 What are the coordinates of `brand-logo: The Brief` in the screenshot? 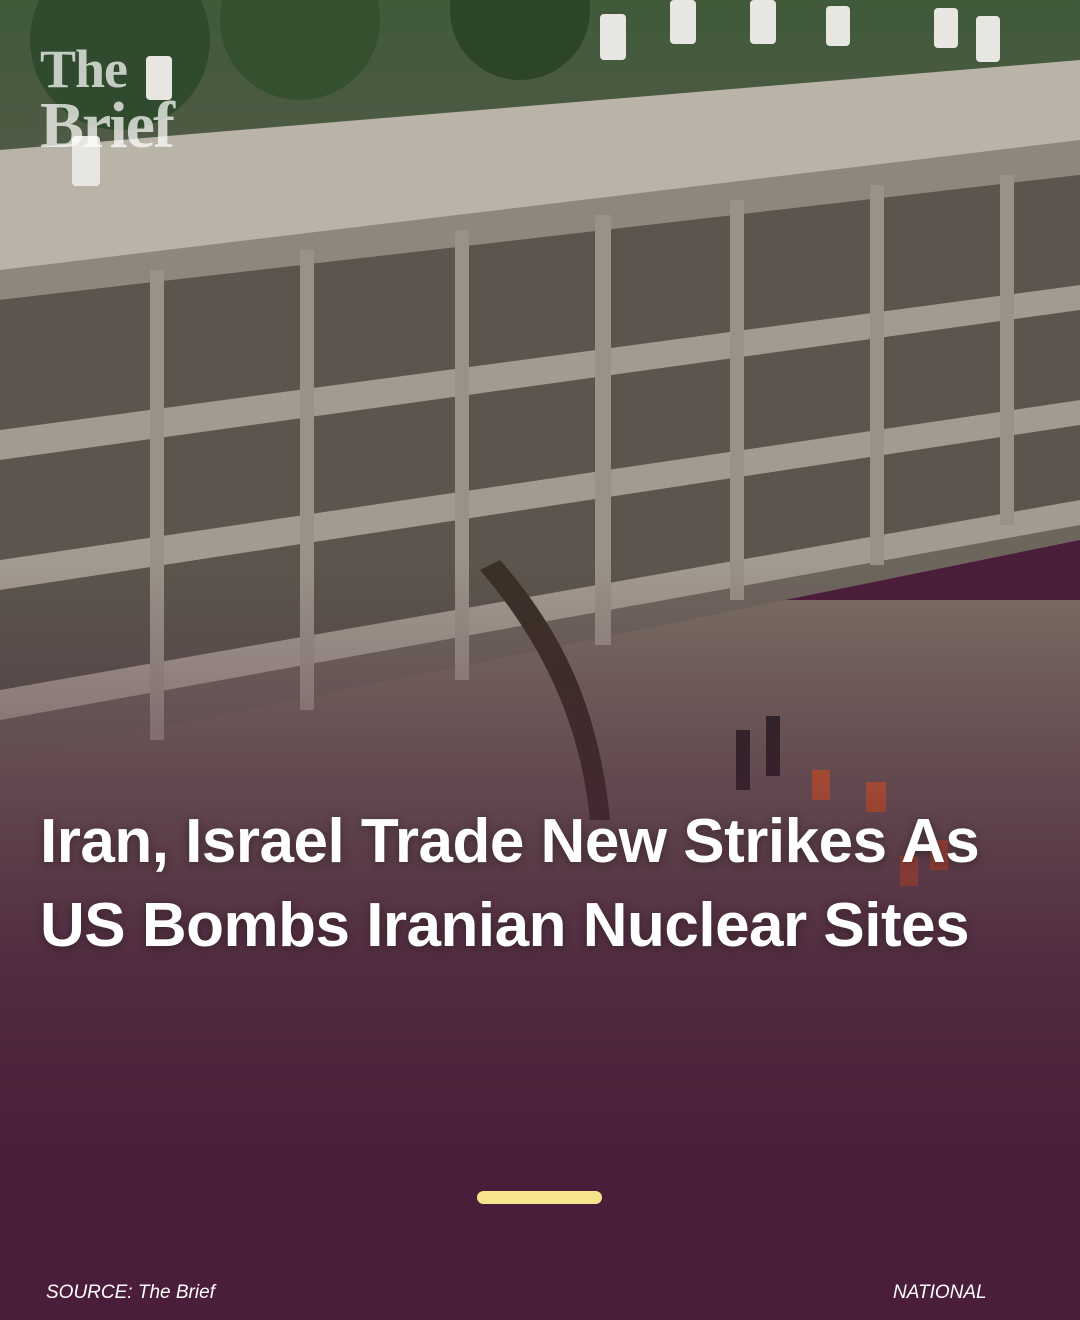 It's located at (107, 101).